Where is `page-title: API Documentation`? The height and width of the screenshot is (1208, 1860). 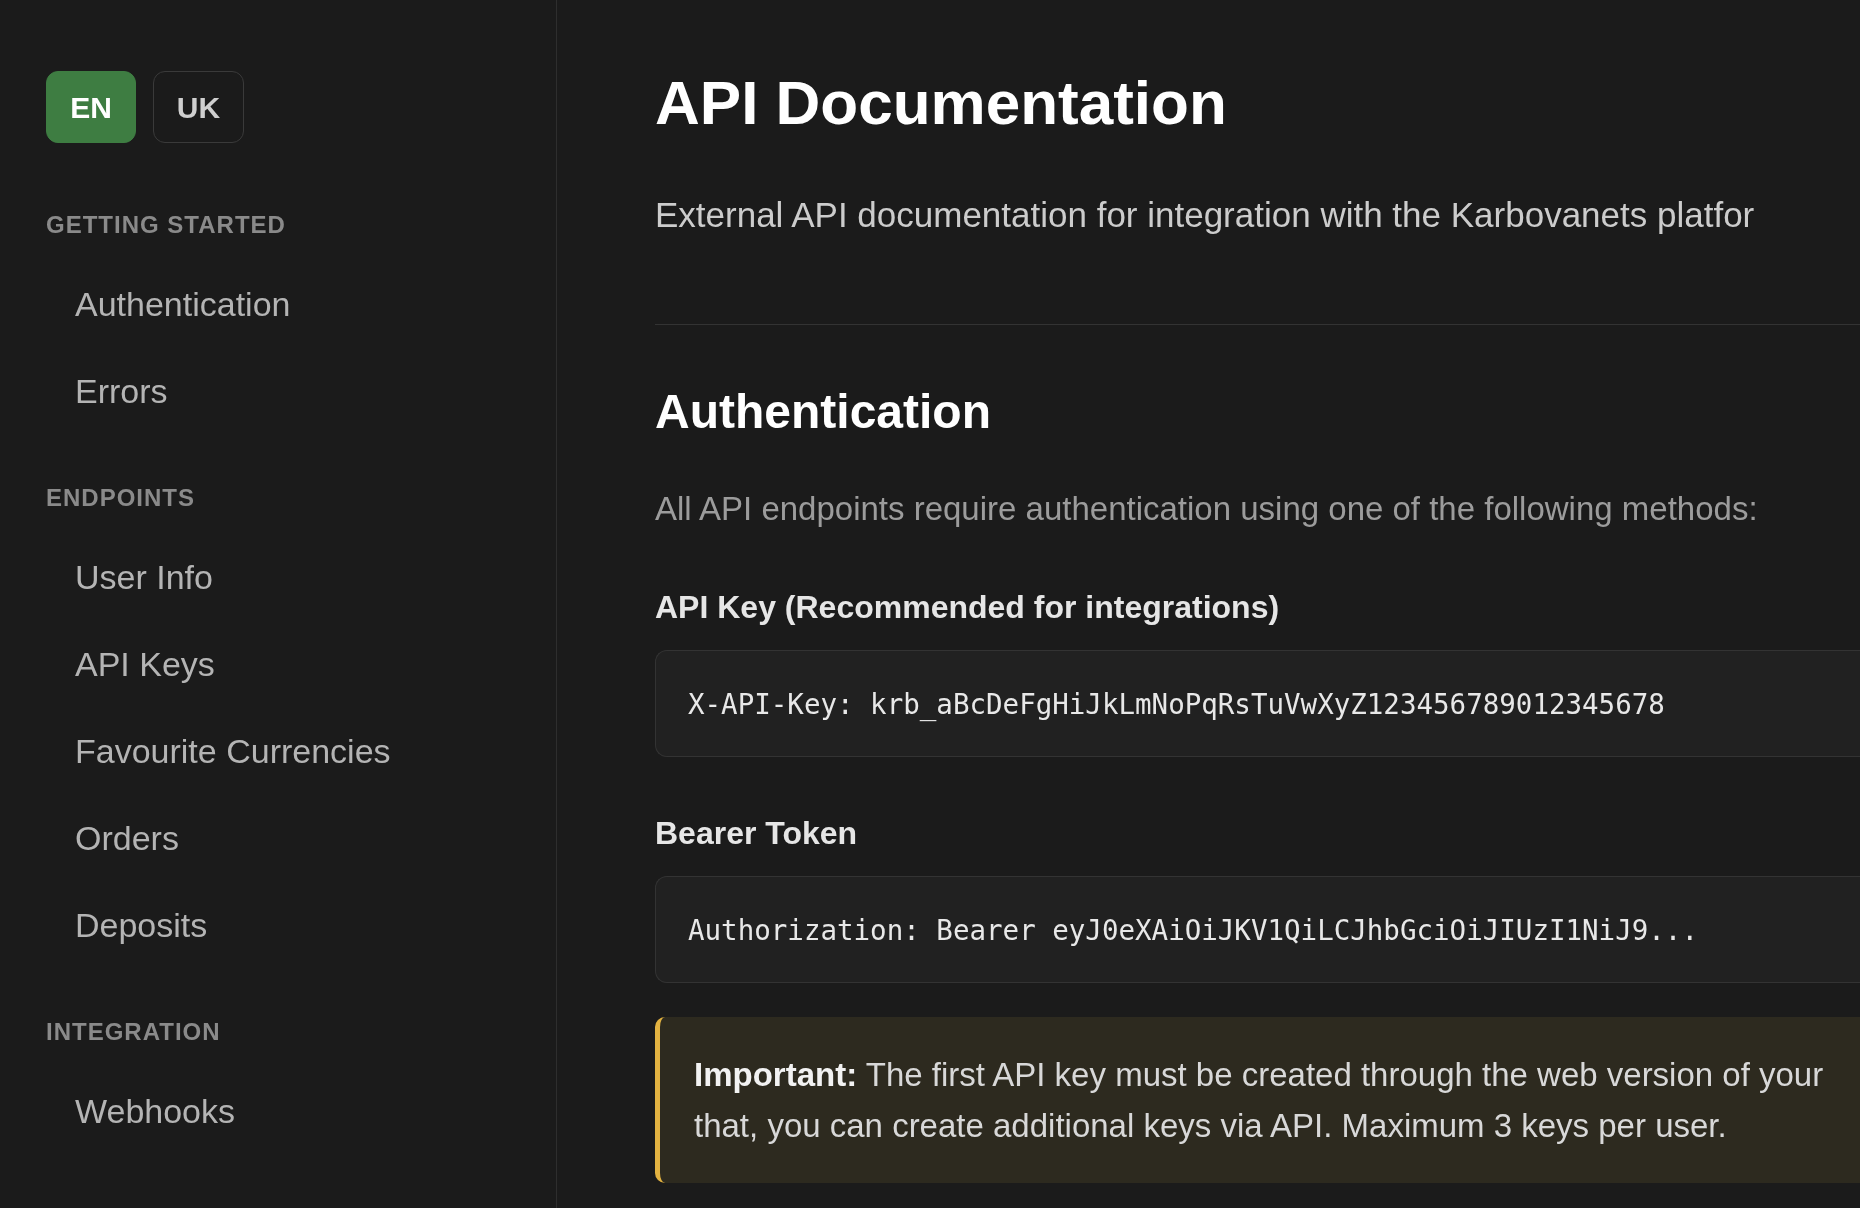 page-title: API Documentation is located at coordinates (941, 103).